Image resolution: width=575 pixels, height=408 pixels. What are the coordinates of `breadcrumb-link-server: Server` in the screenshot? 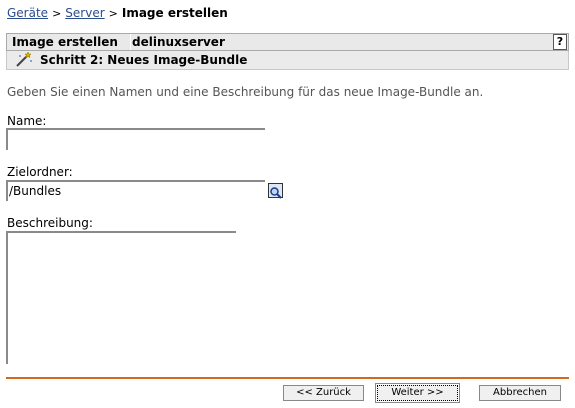 It's located at (84, 13).